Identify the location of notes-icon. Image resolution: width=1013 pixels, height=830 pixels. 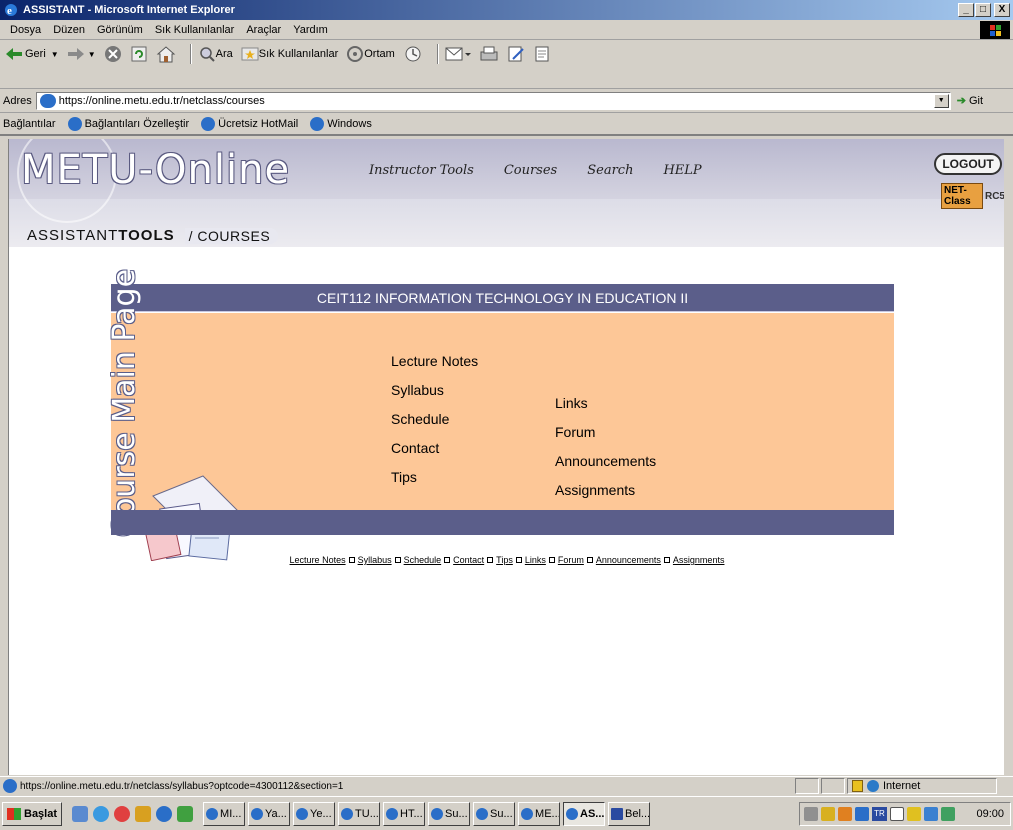
(897, 814).